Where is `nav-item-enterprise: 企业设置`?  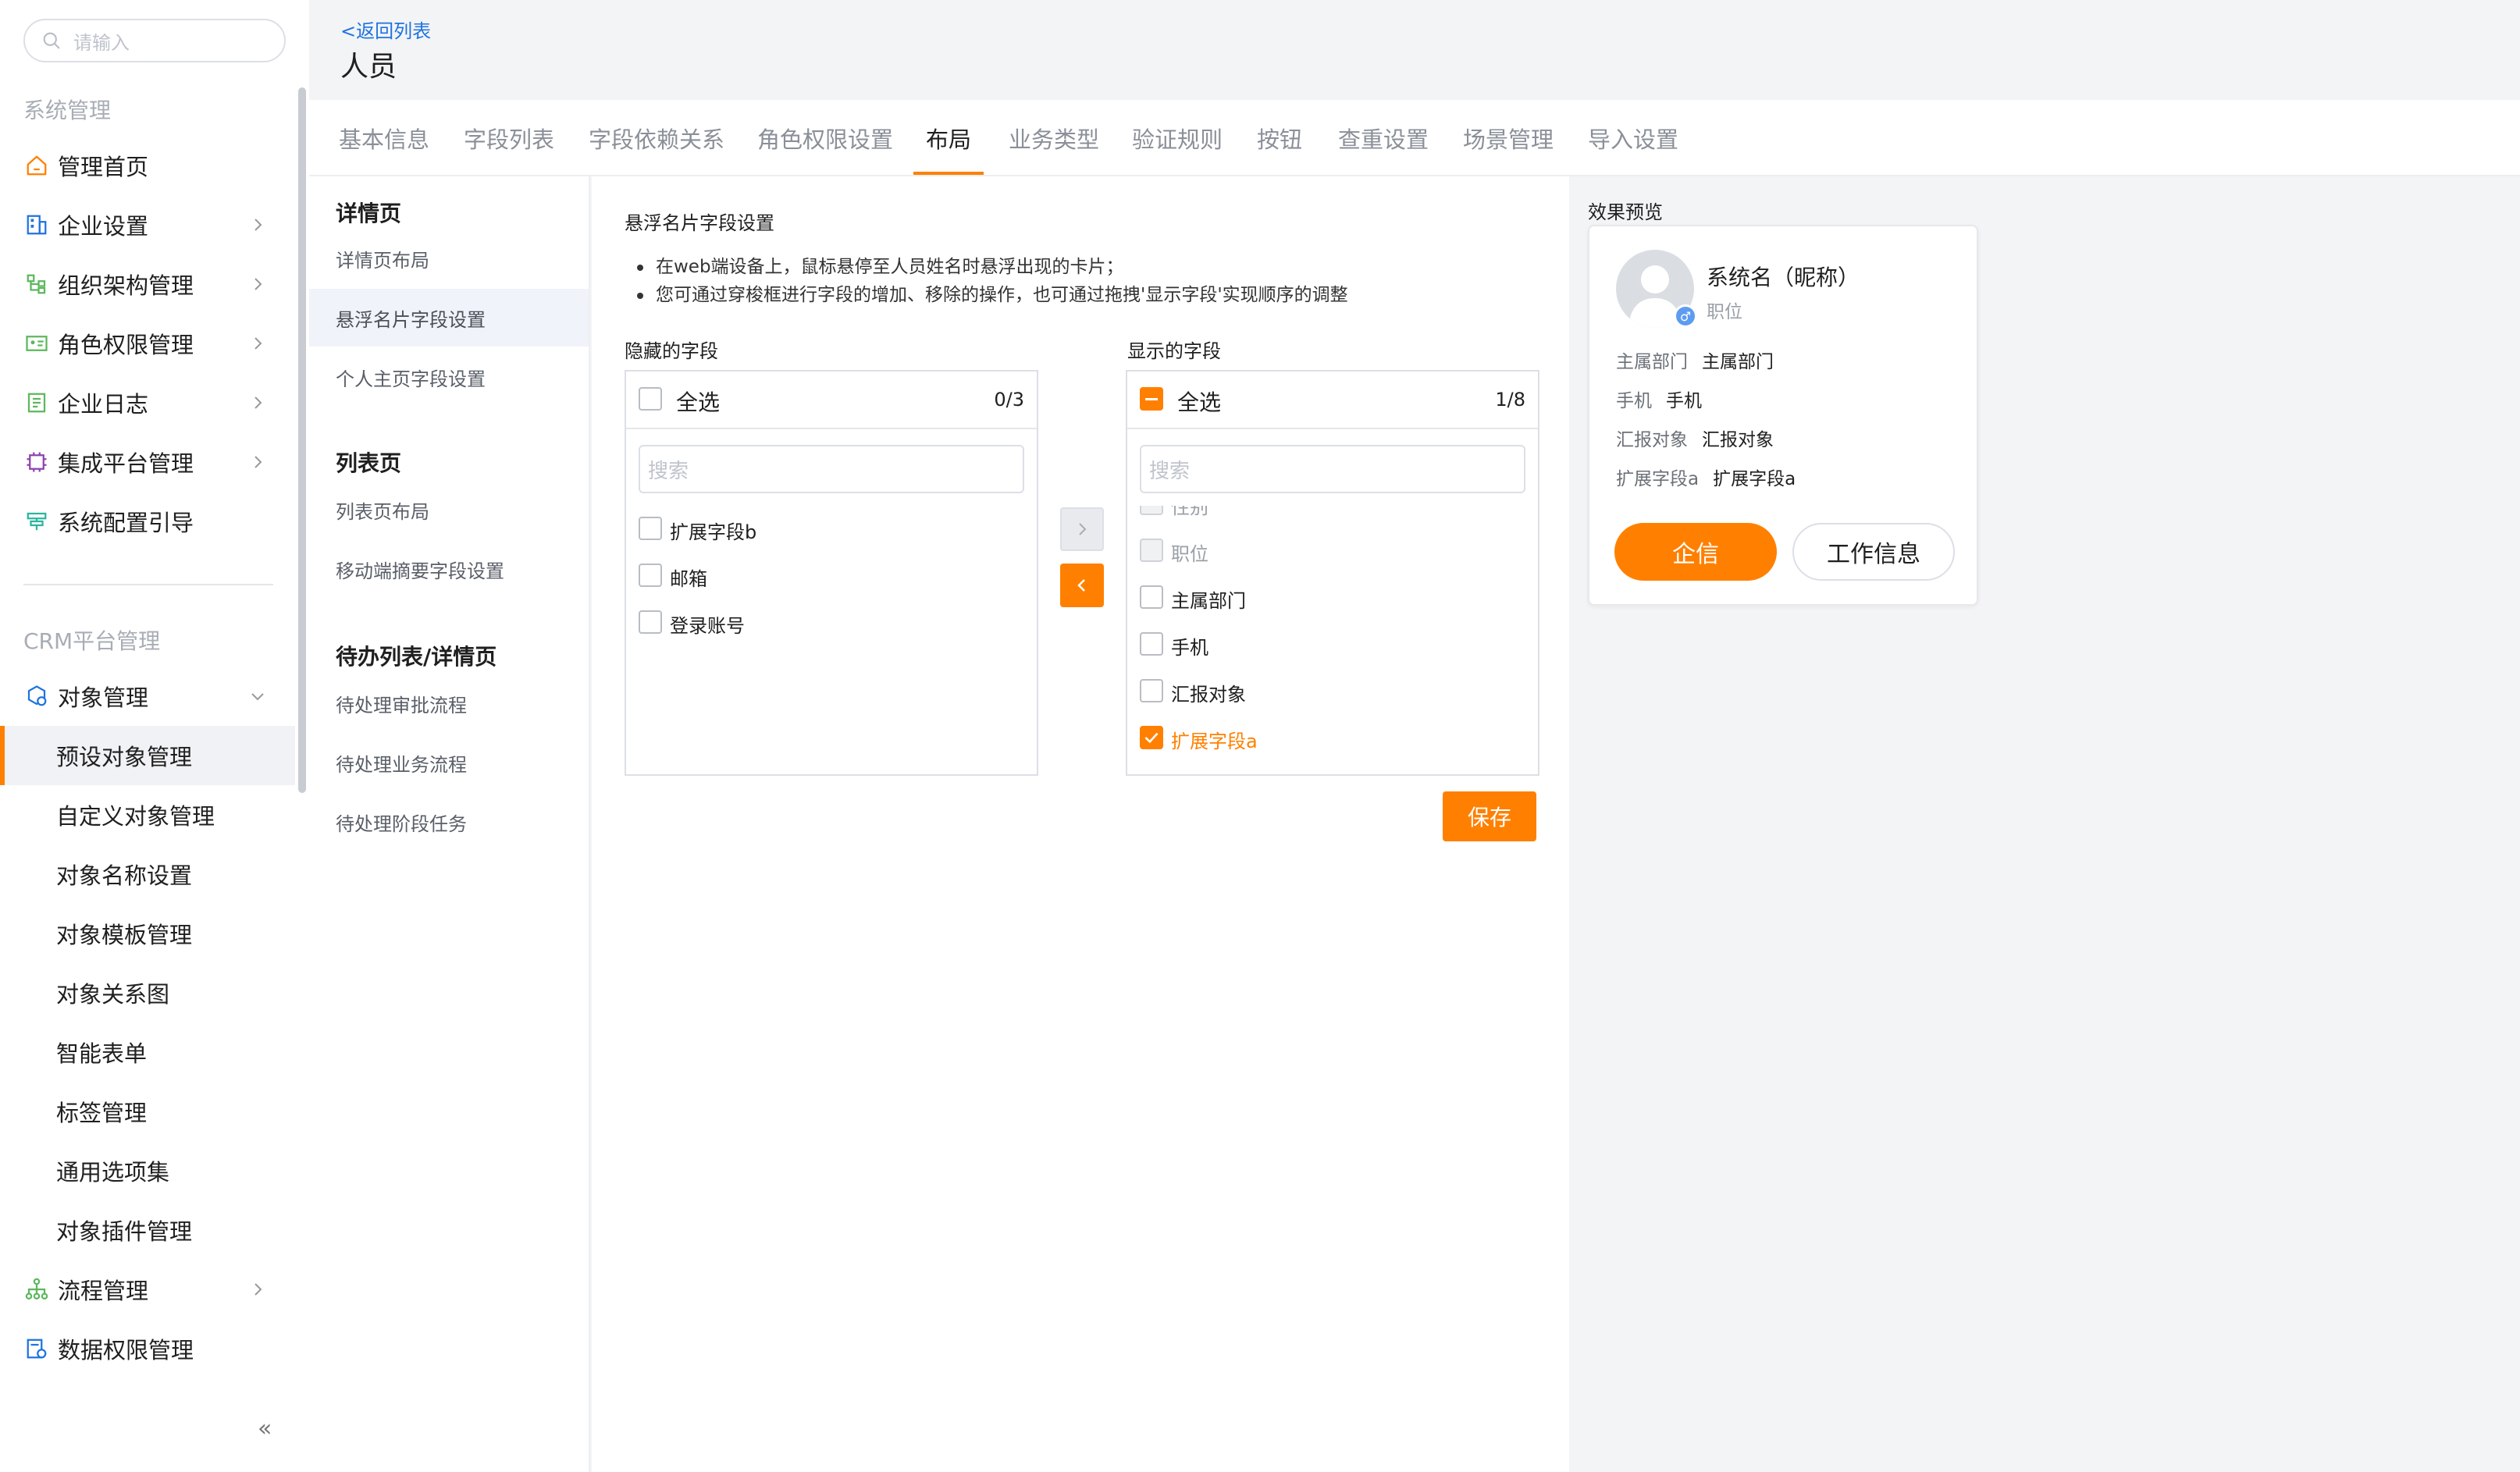 nav-item-enterprise: 企业设置 is located at coordinates (147, 224).